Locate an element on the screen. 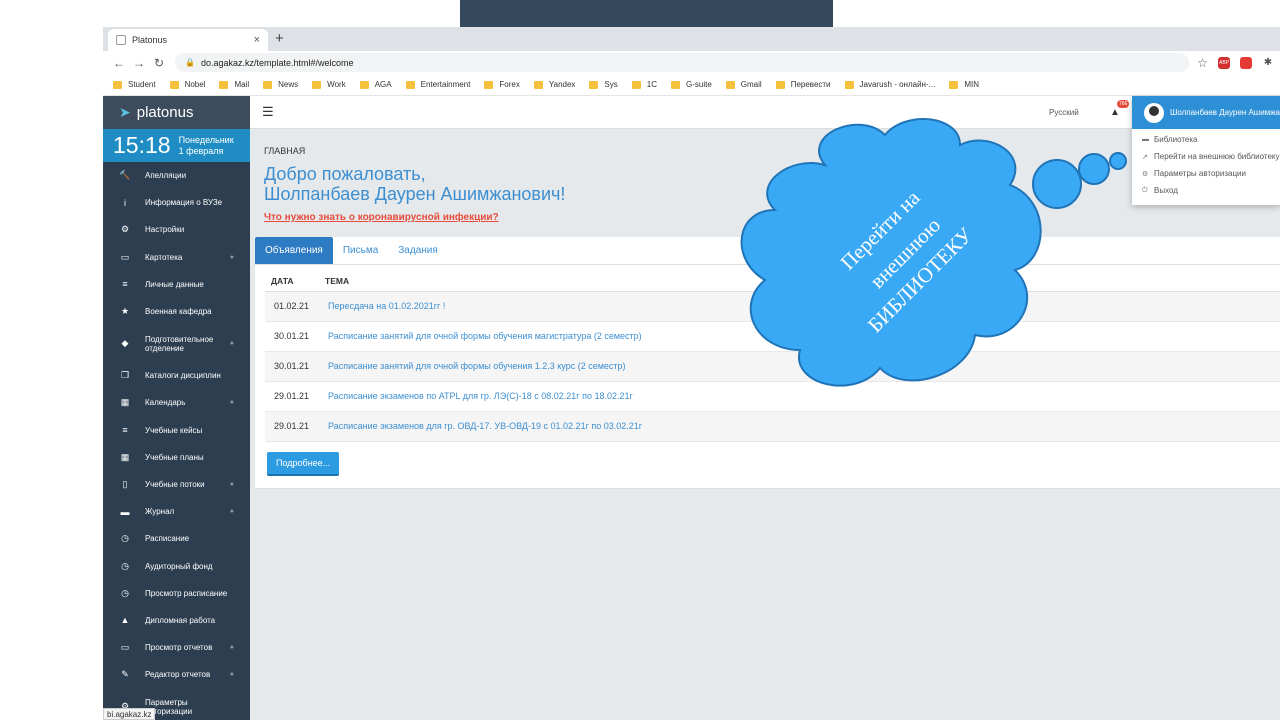 This screenshot has height=720, width=1280. sidebar-item: ❐ Каталоги дисциплин is located at coordinates (176, 375).